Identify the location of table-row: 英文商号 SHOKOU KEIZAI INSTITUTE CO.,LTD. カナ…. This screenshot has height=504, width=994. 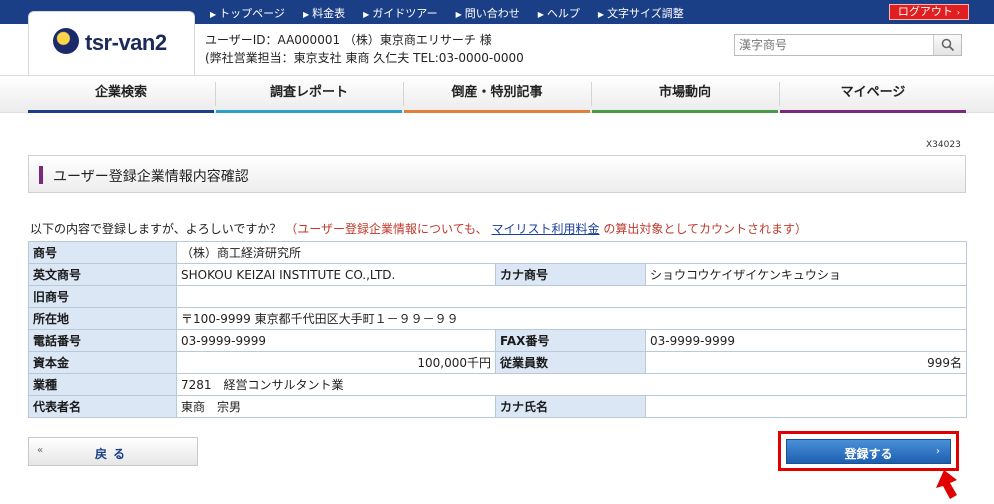
(498, 274).